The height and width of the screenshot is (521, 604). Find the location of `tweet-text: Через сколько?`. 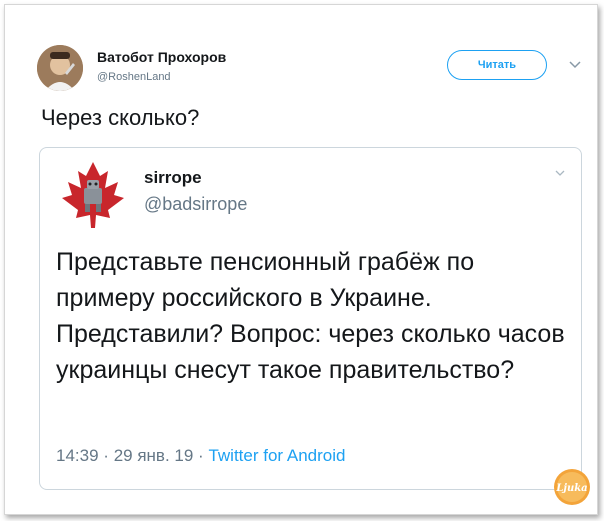

tweet-text: Через сколько? is located at coordinates (120, 117).